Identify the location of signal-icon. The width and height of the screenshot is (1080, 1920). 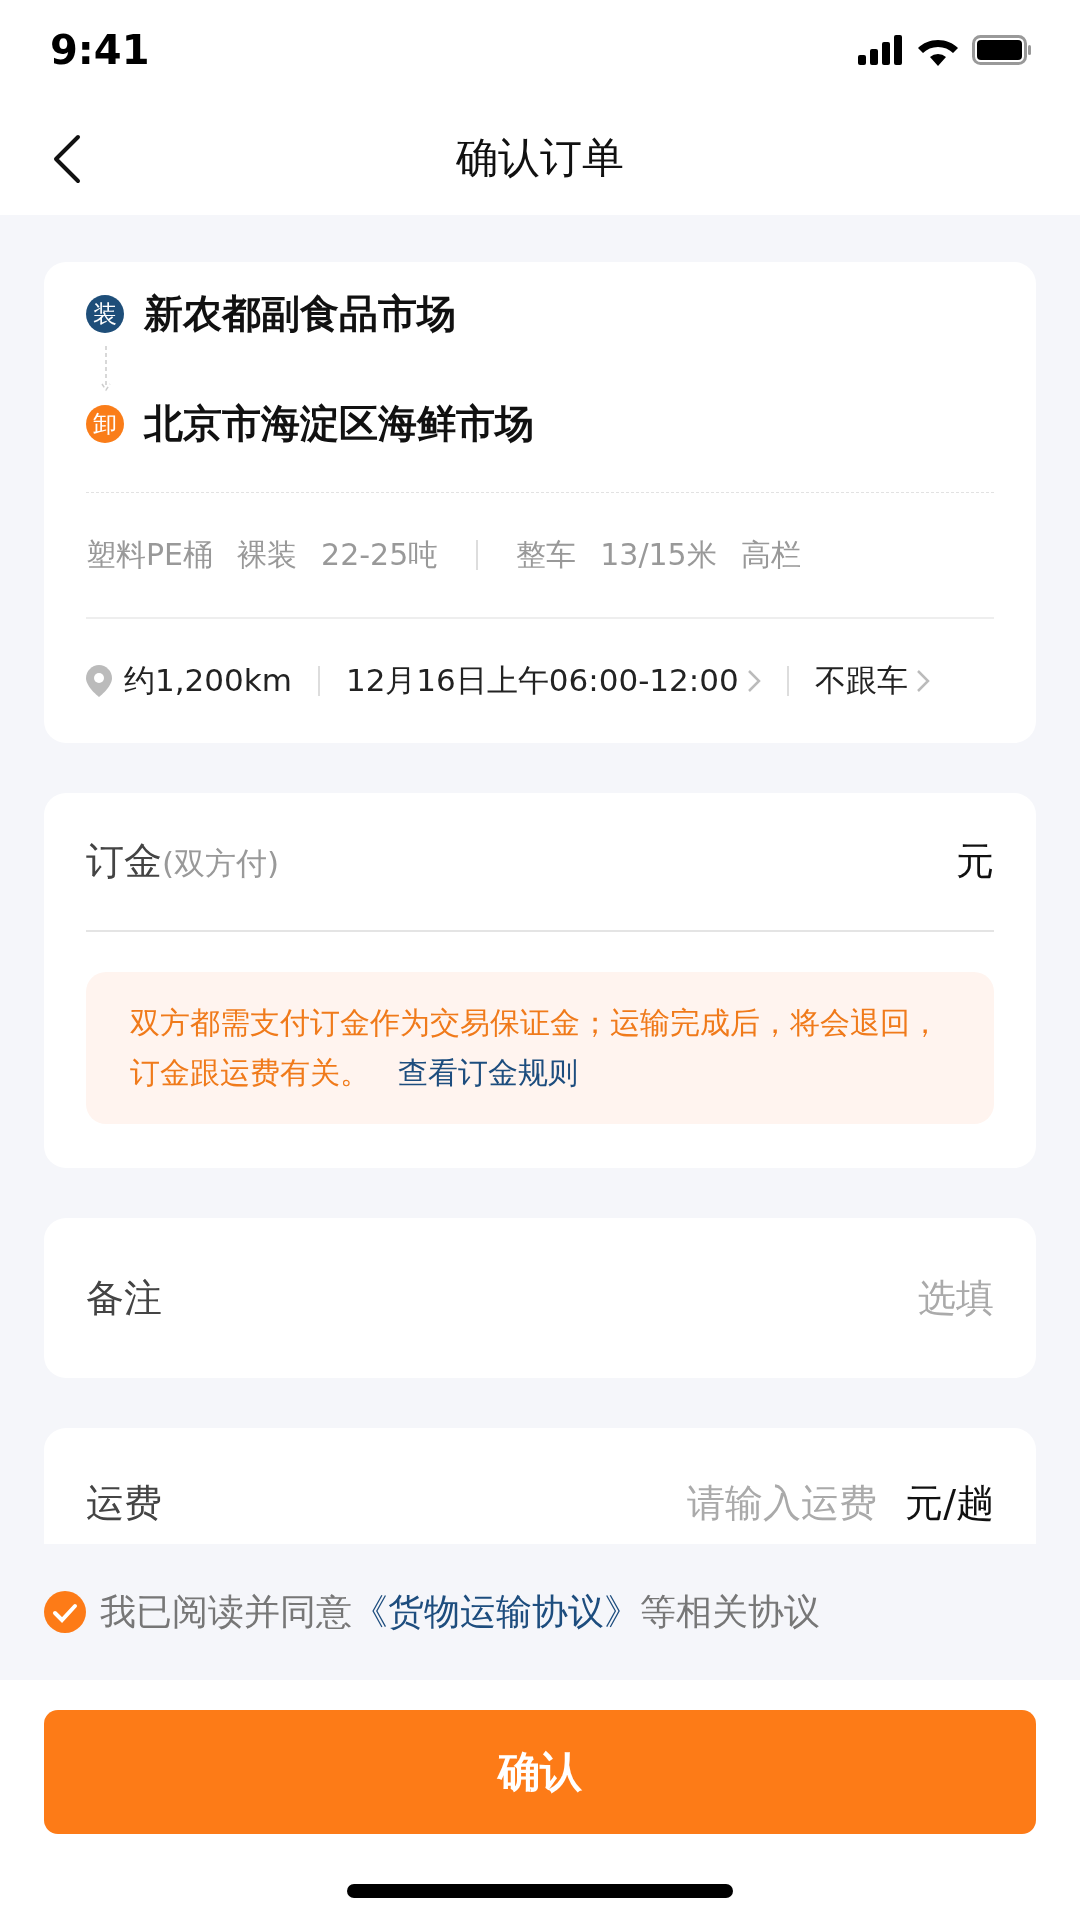
(881, 50).